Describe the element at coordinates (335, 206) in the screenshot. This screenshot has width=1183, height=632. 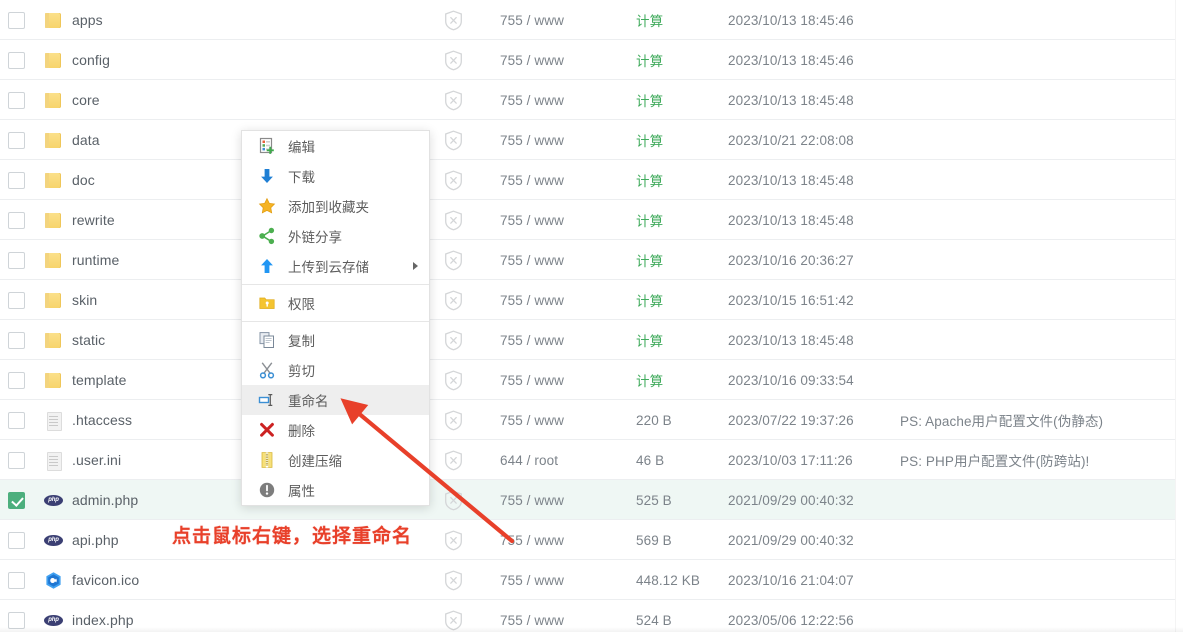
I see `context-menu-item-star: 添加到收藏夹` at that location.